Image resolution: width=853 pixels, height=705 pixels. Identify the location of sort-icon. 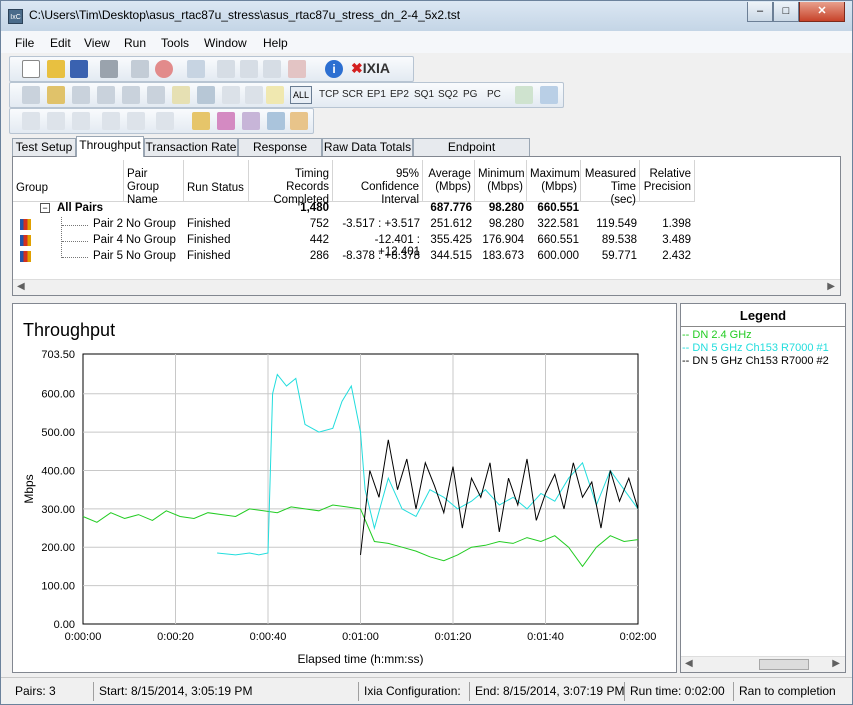
(254, 95).